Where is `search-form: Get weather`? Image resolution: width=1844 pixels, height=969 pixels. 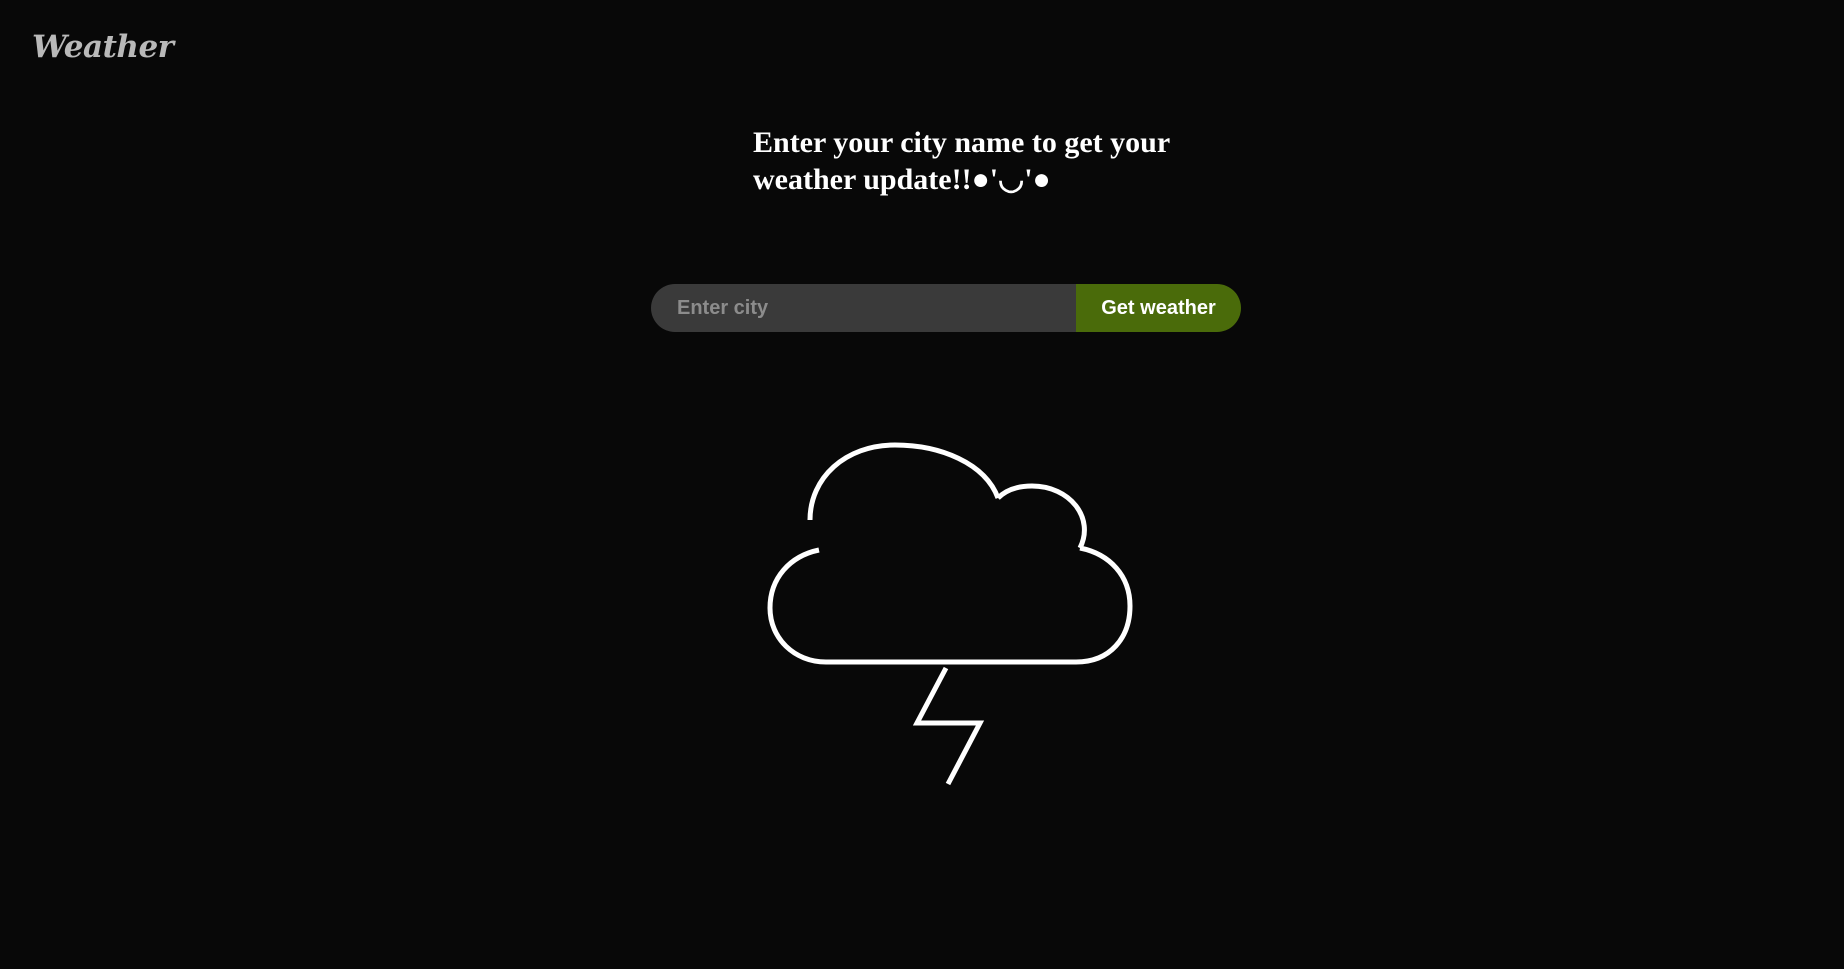
search-form: Get weather is located at coordinates (946, 308).